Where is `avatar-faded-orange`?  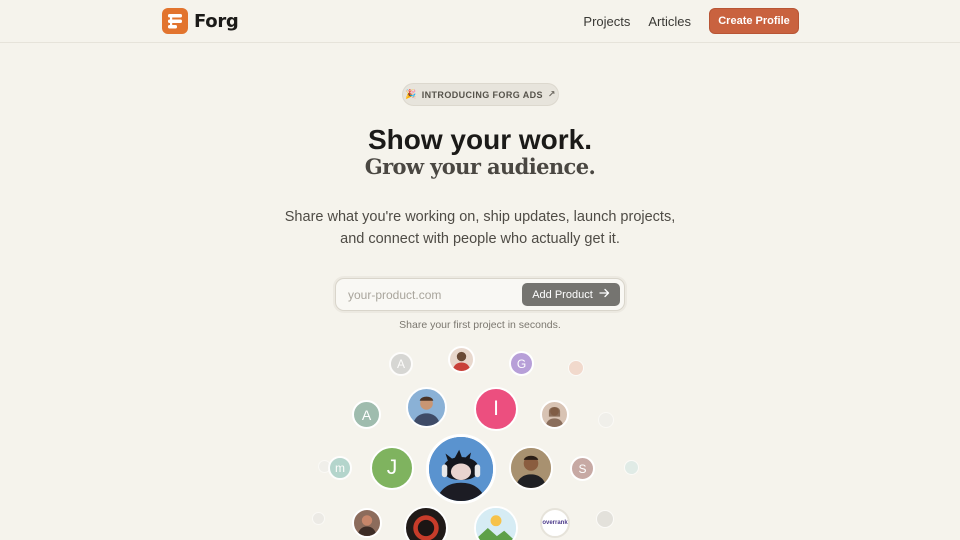 avatar-faded-orange is located at coordinates (576, 368).